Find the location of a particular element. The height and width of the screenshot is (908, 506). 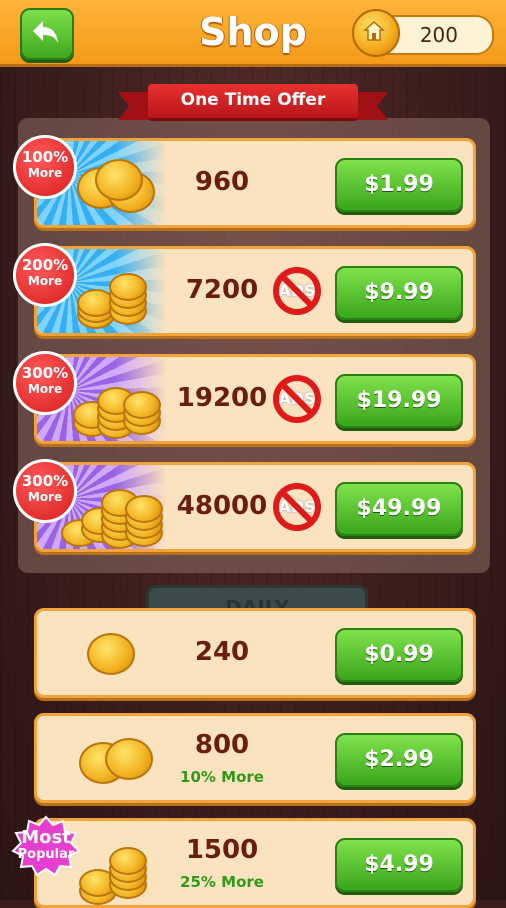

offer-row-2: 200% More 7200 ADS $9.99 is located at coordinates (244, 289).